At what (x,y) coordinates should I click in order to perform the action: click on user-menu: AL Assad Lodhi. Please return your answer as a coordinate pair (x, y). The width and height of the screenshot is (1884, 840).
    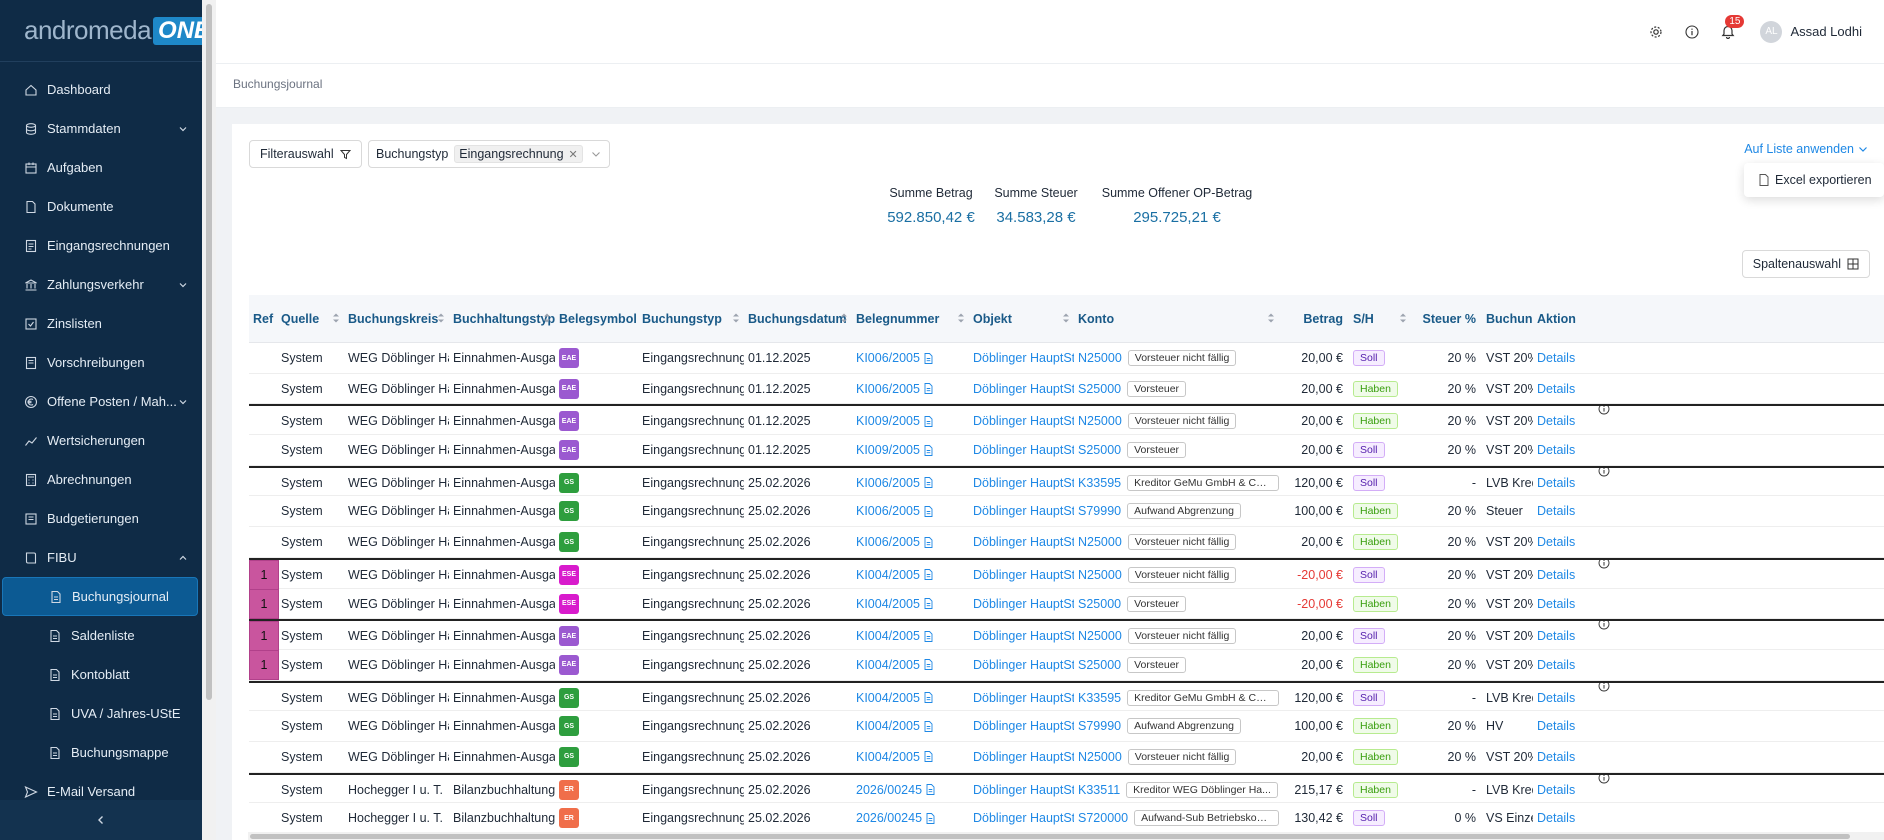
    Looking at the image, I should click on (1811, 31).